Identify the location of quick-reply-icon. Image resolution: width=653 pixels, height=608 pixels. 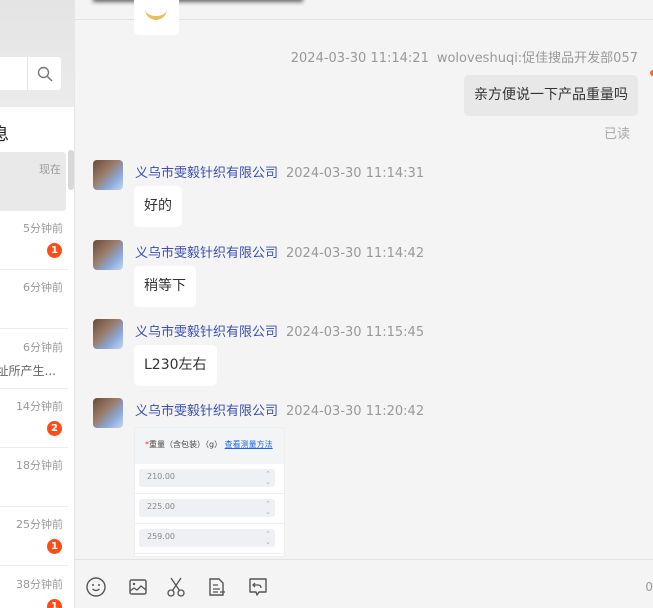
(258, 587).